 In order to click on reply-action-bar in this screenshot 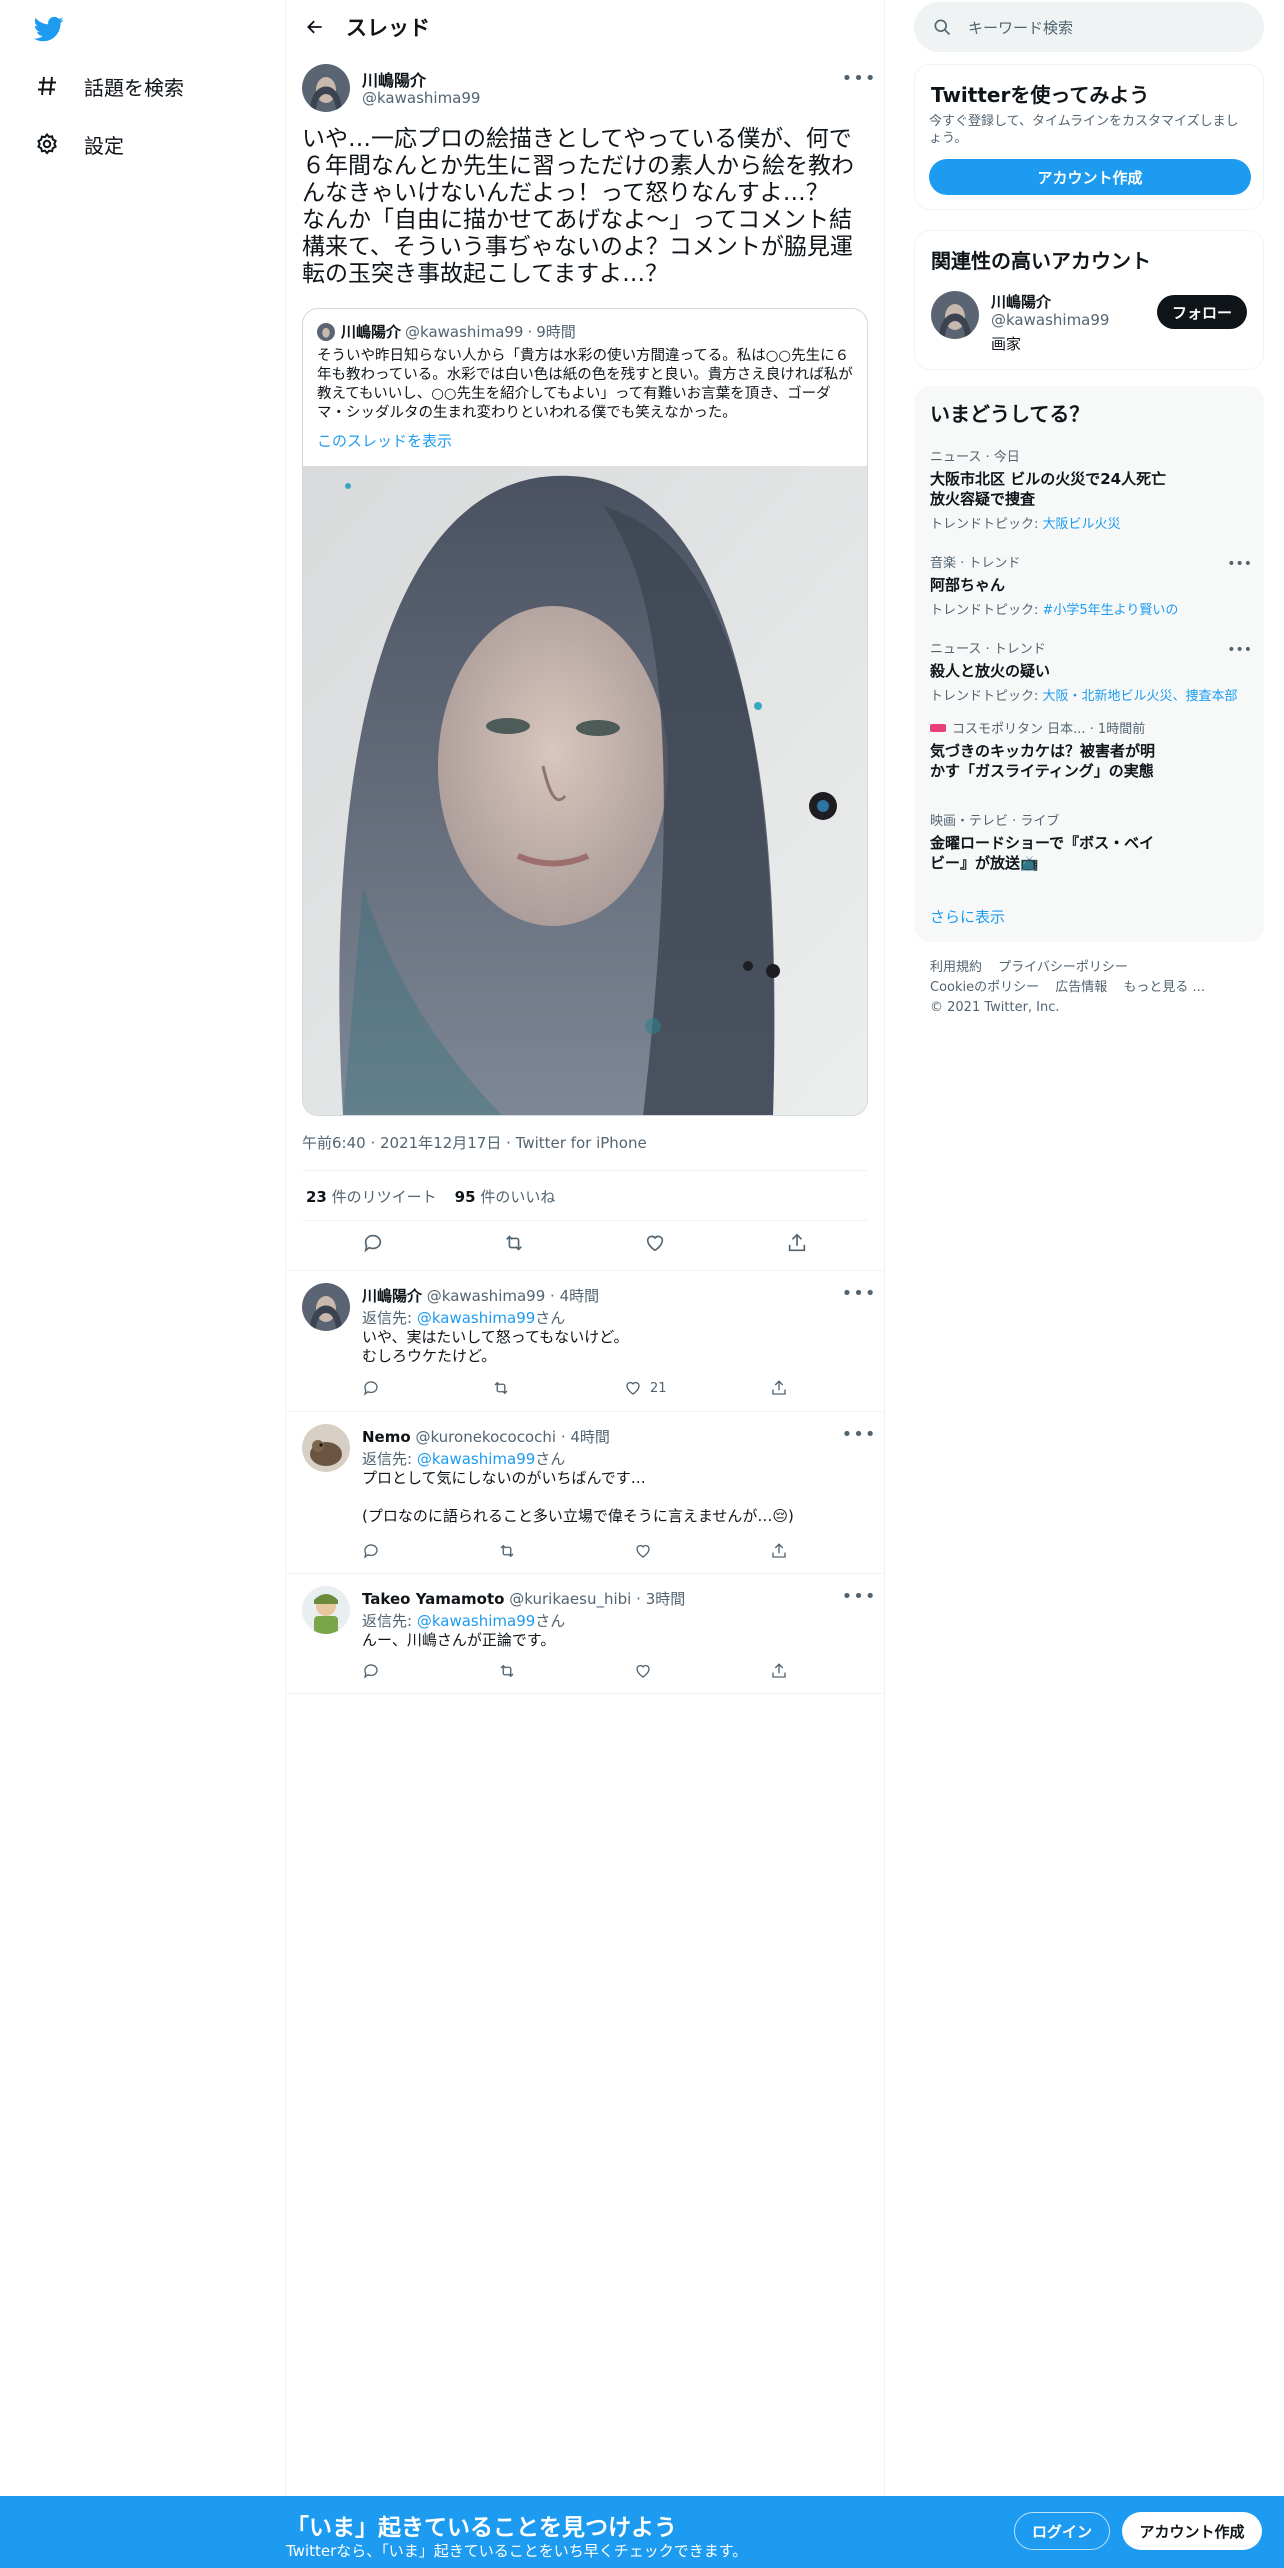, I will do `click(582, 1552)`.